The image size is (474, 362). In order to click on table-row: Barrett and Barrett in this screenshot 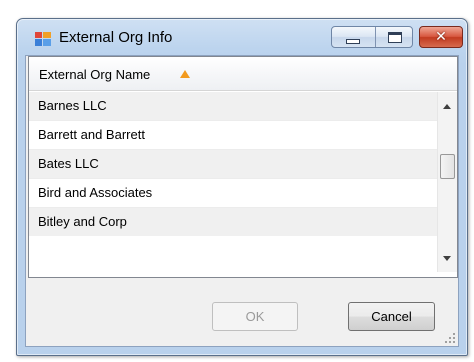, I will do `click(233, 135)`.